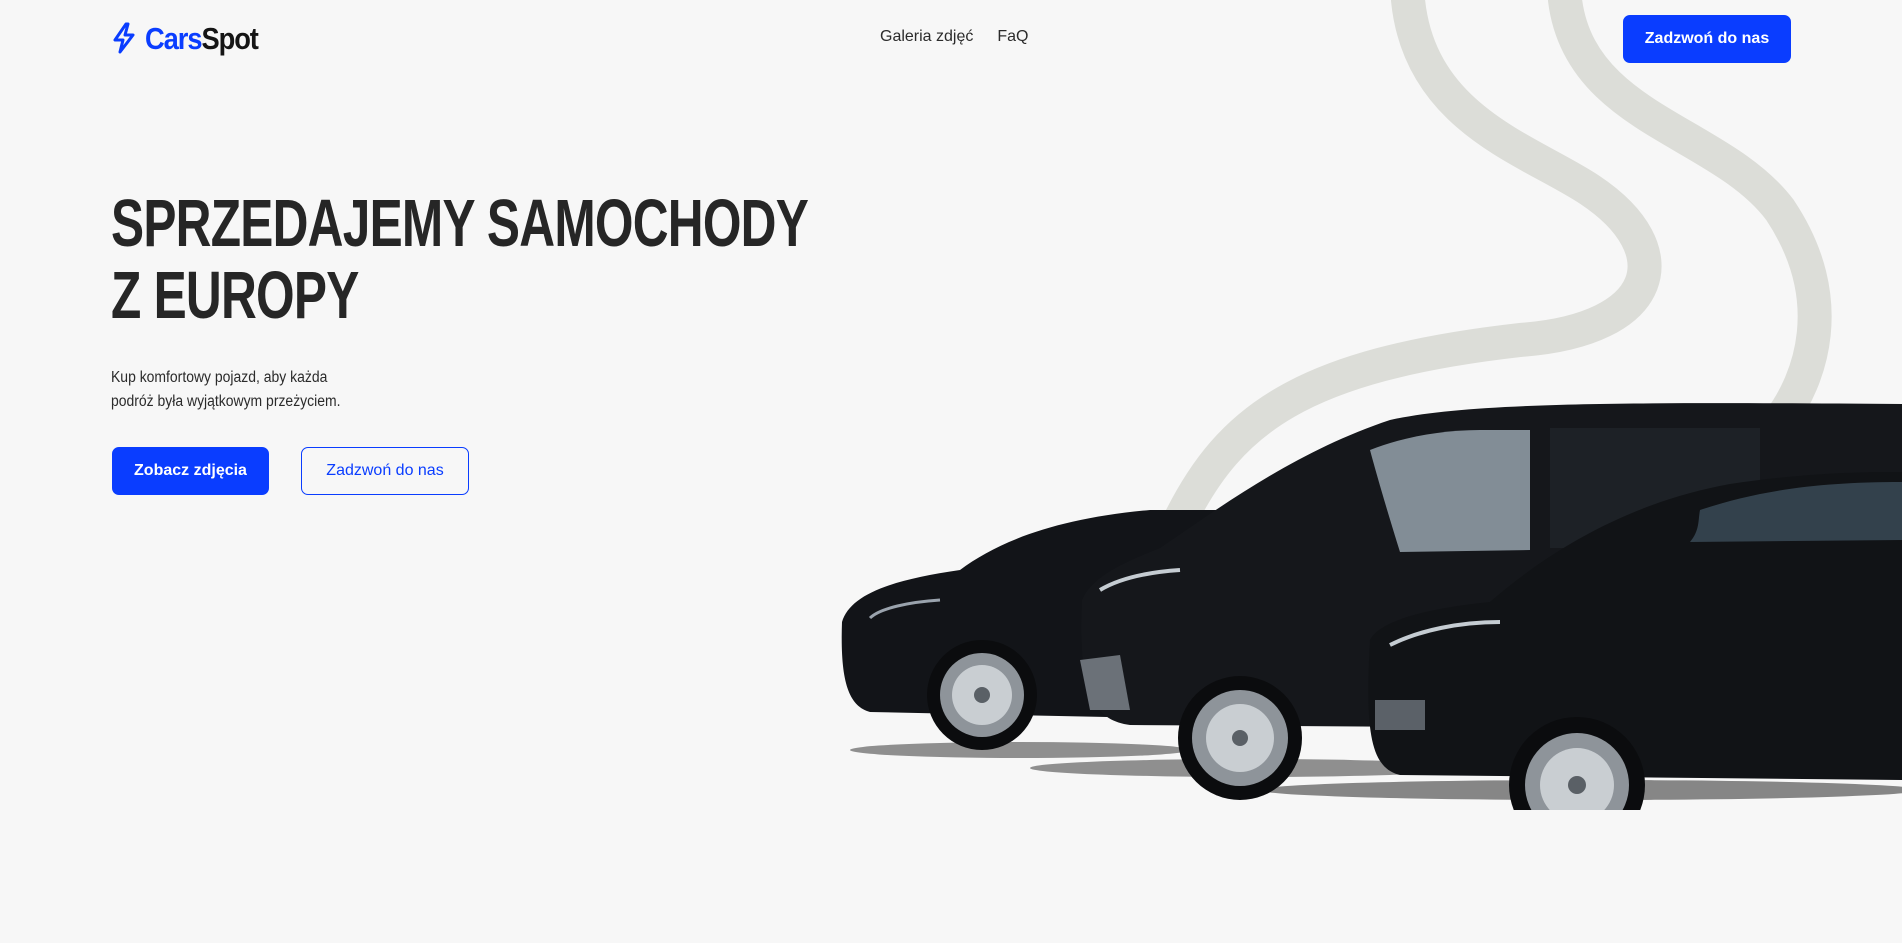 The width and height of the screenshot is (1902, 943). I want to click on brand-name-cars: Cars, so click(174, 38).